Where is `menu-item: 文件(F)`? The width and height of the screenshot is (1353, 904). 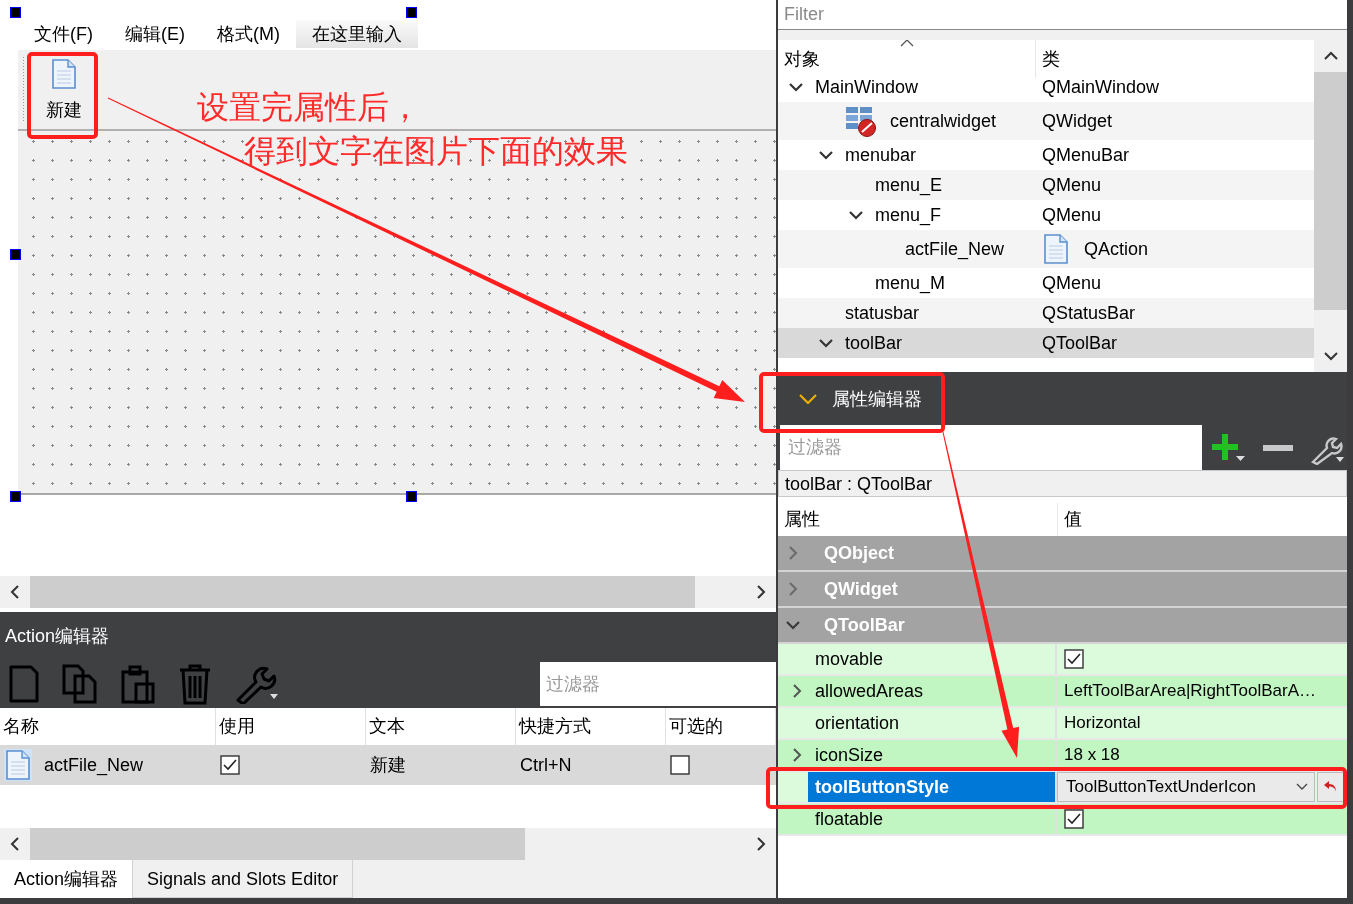 menu-item: 文件(F) is located at coordinates (63, 34).